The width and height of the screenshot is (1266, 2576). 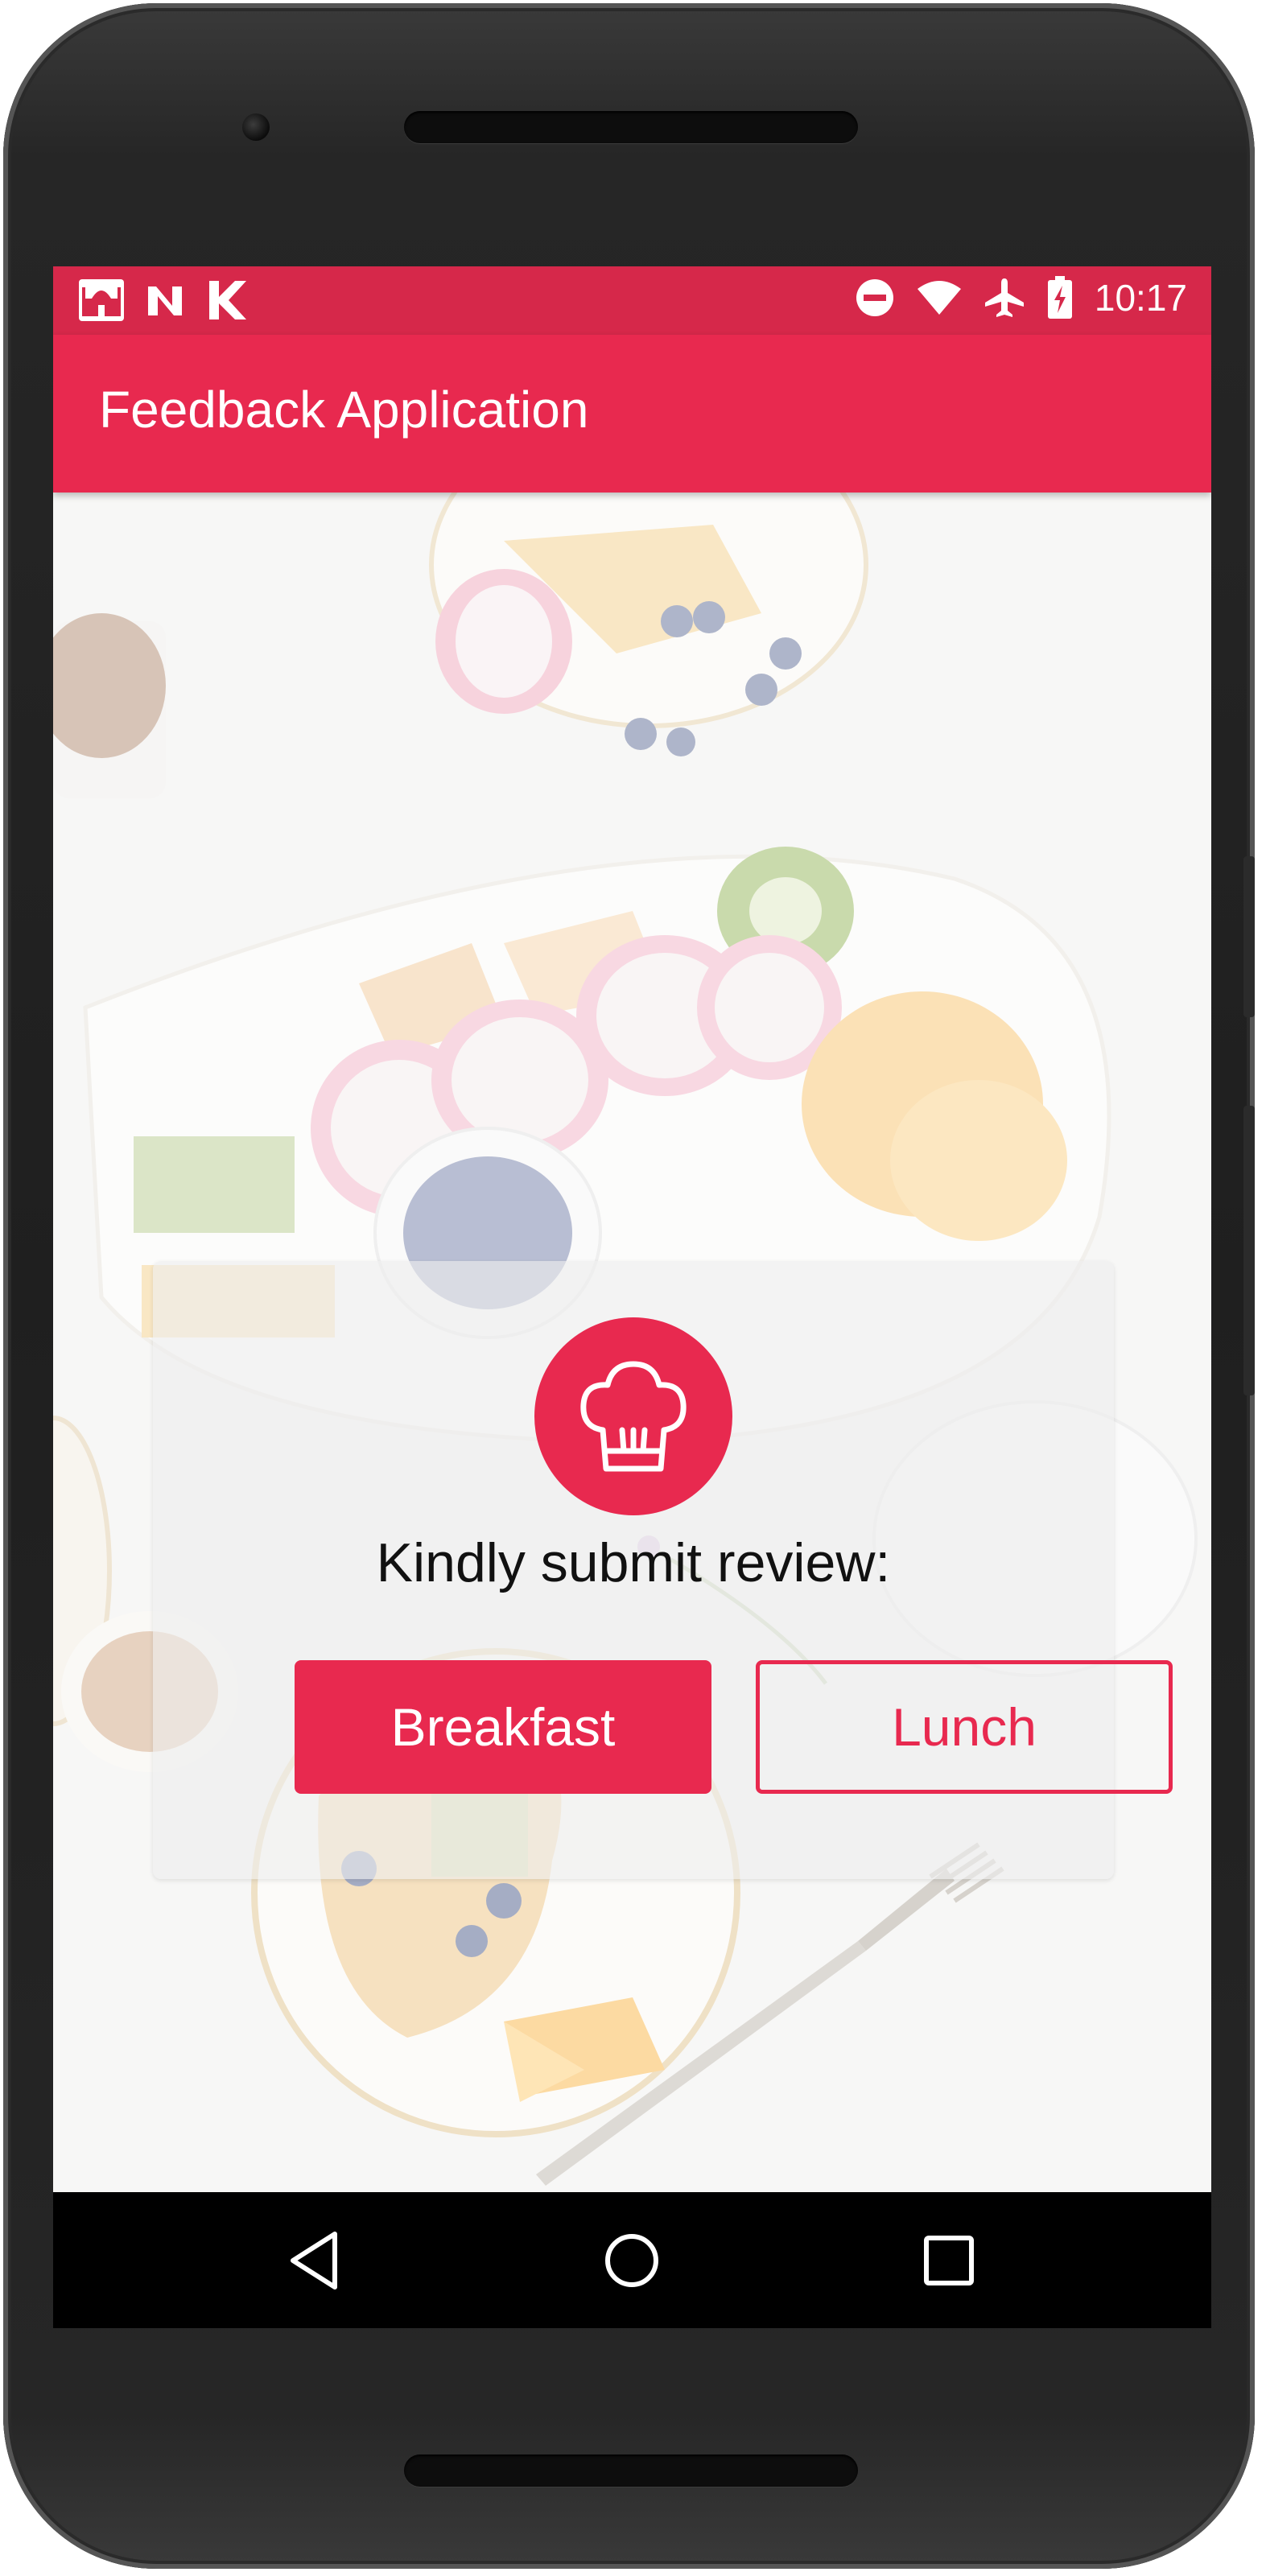 What do you see at coordinates (874, 297) in the screenshot?
I see `do-not-disturb-icon` at bounding box center [874, 297].